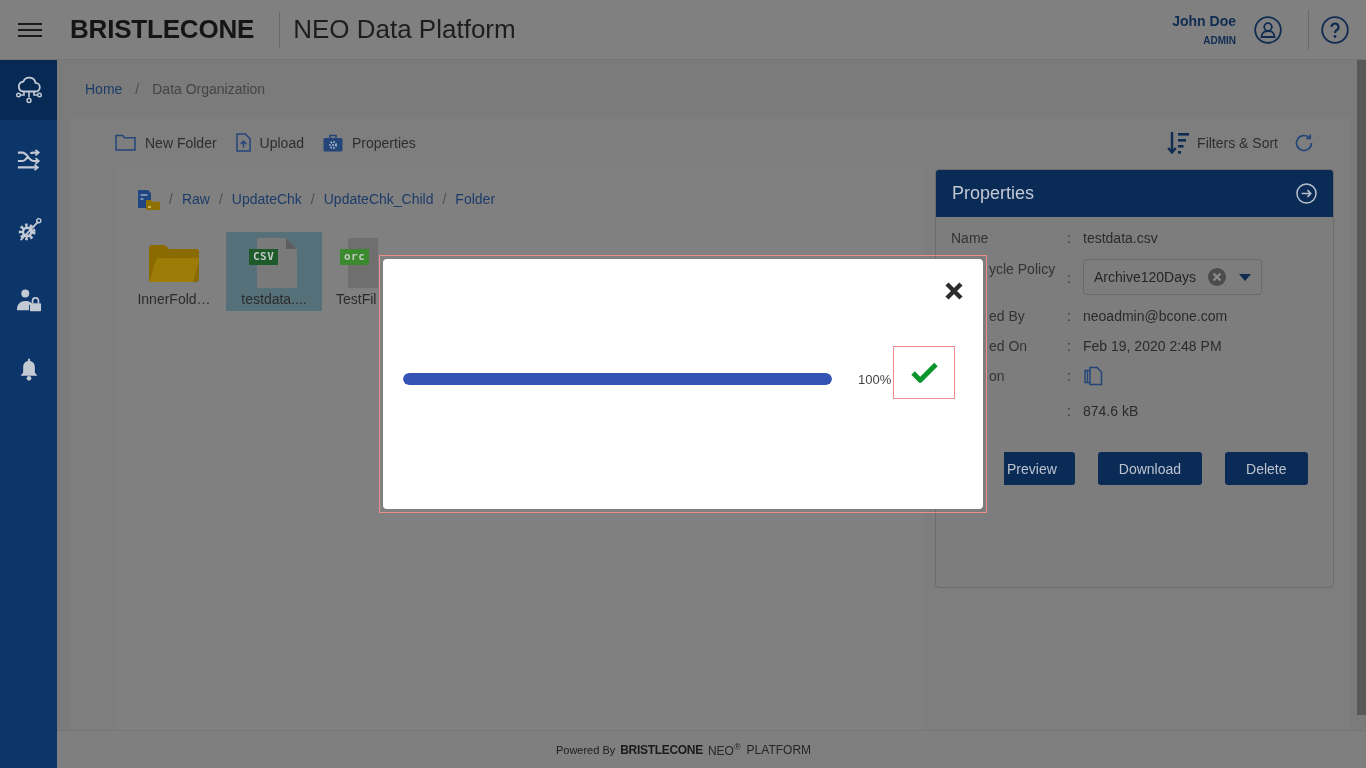  What do you see at coordinates (369, 142) in the screenshot?
I see `toolbar-button: Properties` at bounding box center [369, 142].